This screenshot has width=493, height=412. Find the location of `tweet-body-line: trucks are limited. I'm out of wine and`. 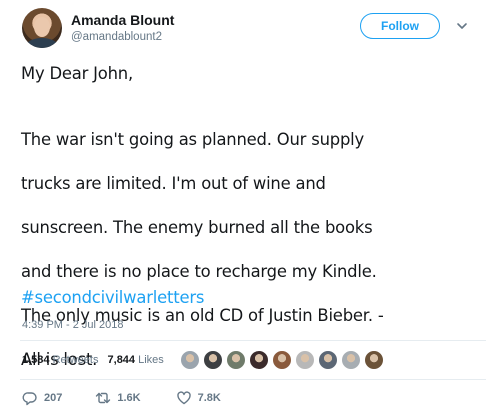

tweet-body-line: trucks are limited. I'm out of wine and is located at coordinates (173, 183).